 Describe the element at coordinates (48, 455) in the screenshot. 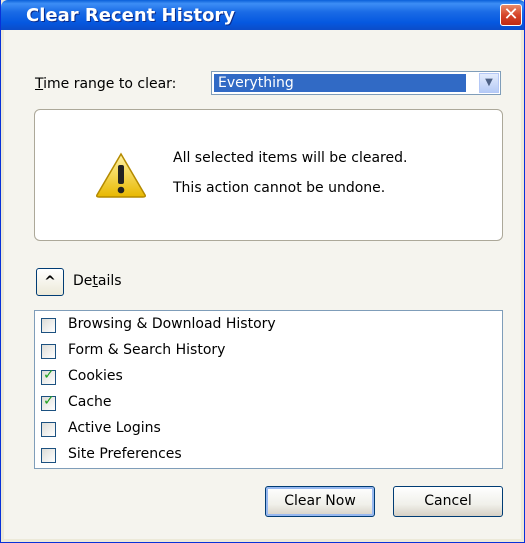

I see `checkbox-site-preferences` at that location.